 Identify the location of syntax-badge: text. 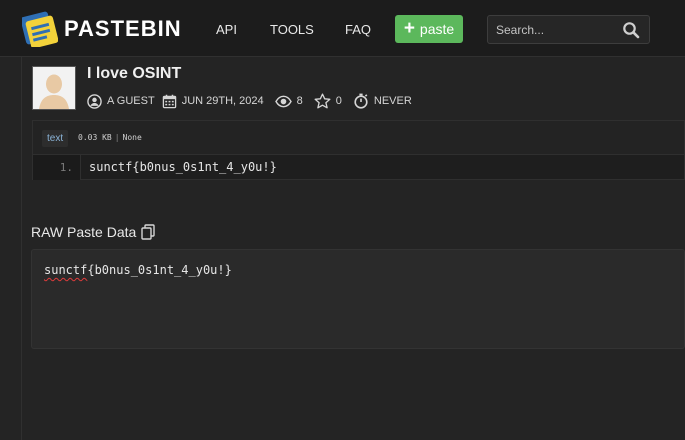
(55, 138).